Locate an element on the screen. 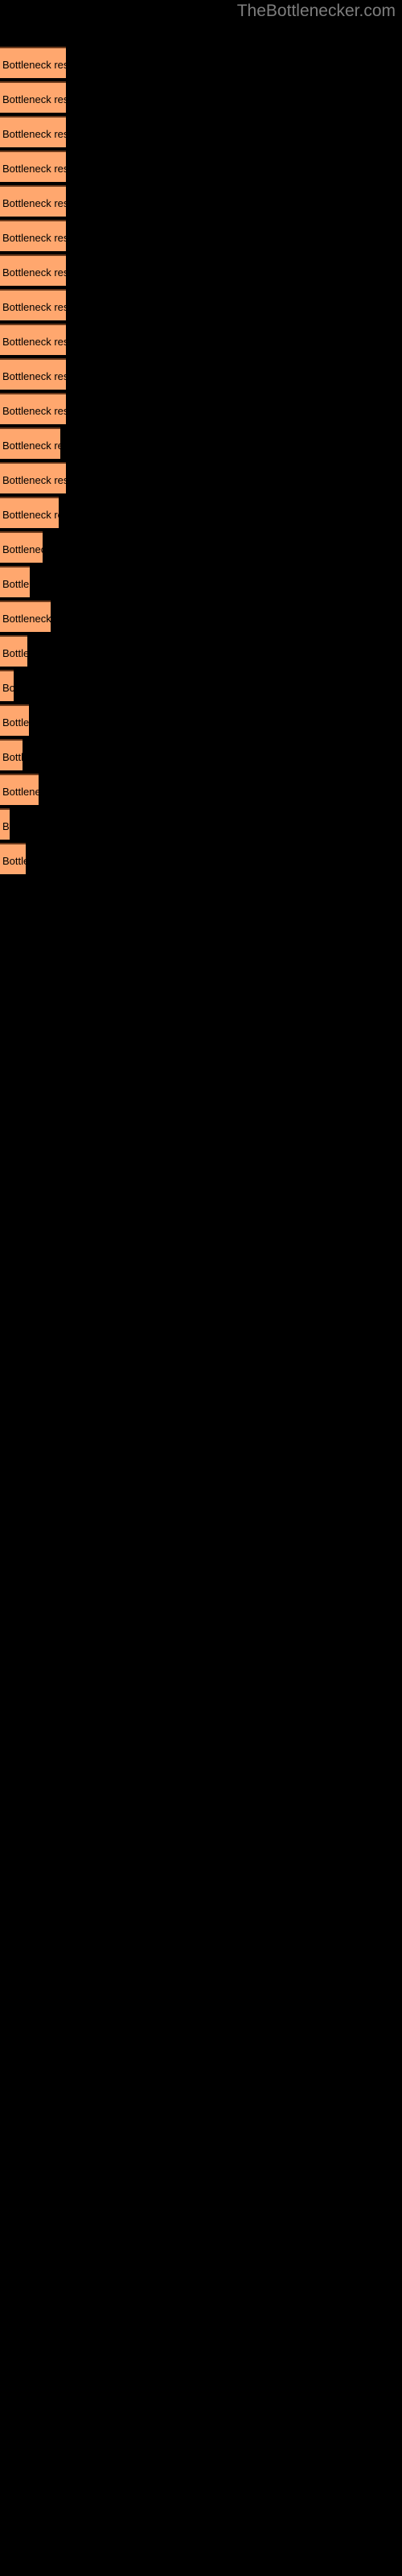  bar-22: Bottleneck result is located at coordinates (19, 789).